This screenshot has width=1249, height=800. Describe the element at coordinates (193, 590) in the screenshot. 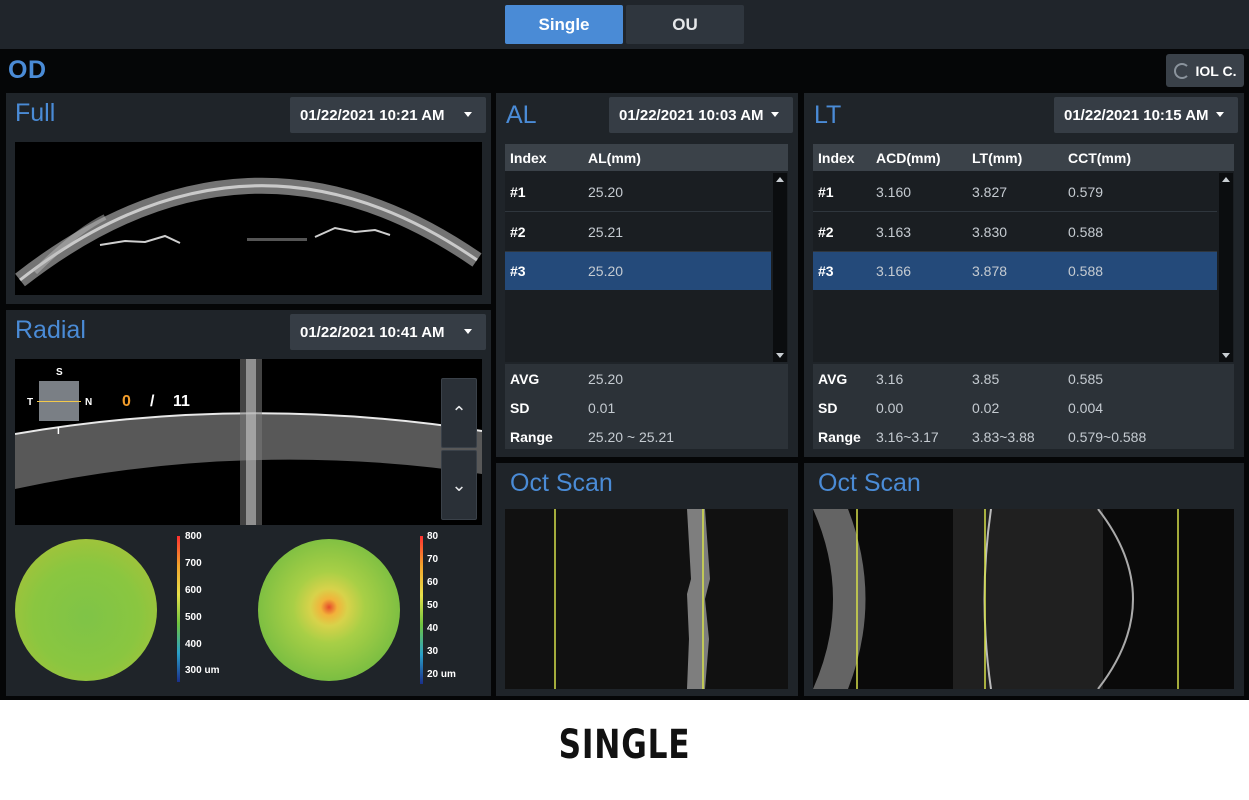

I see `thickness-scale-2: 600` at that location.